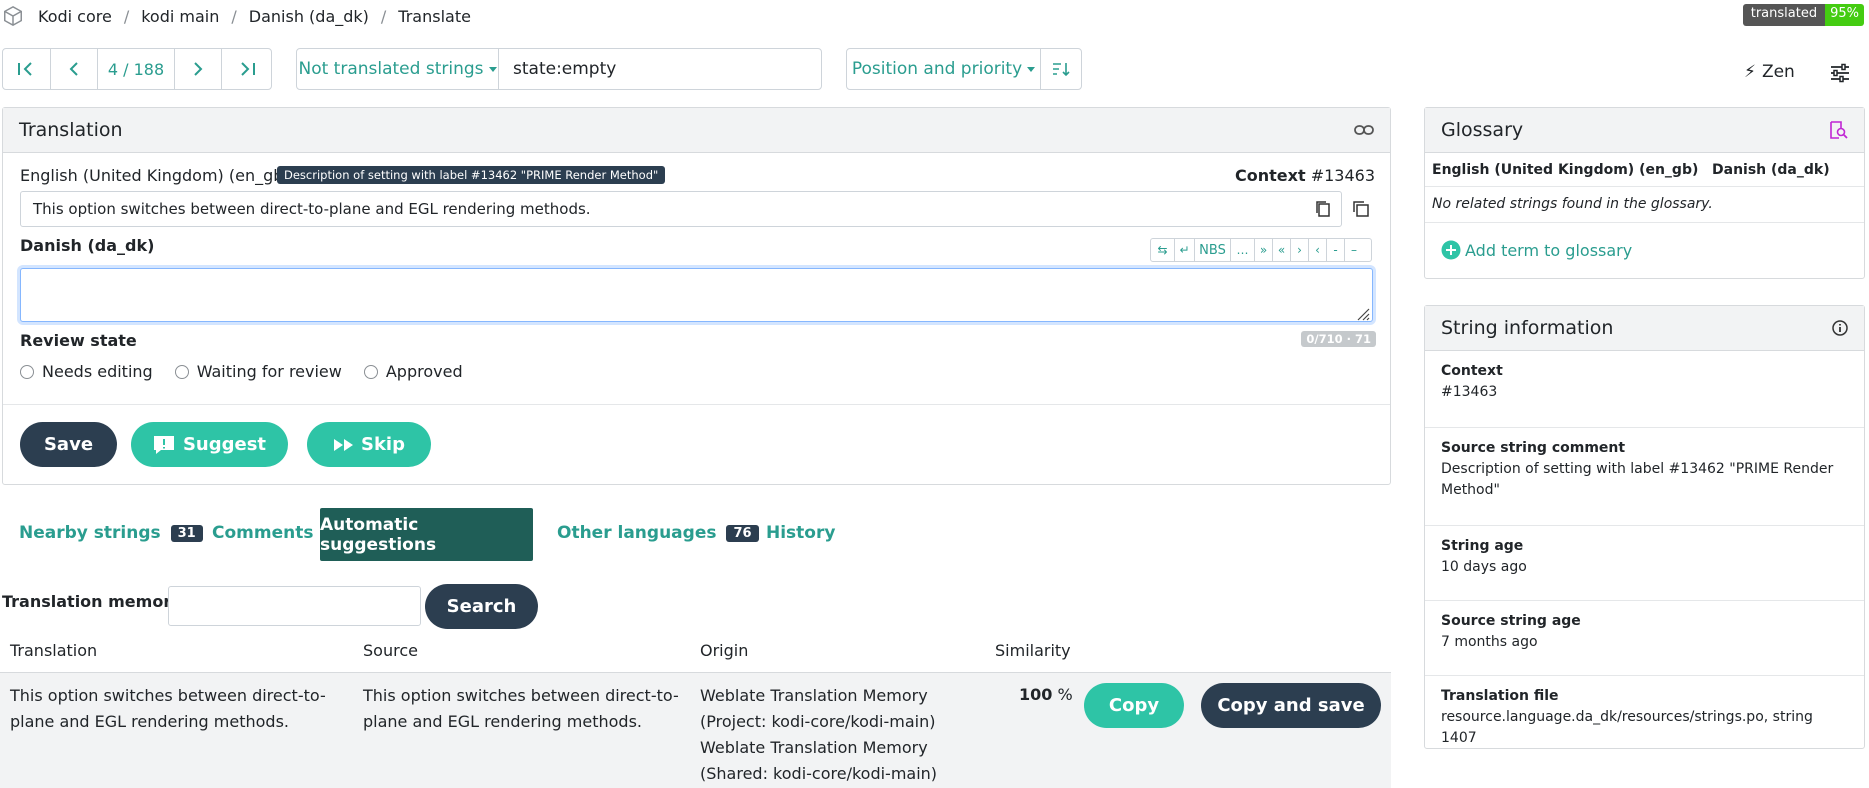 This screenshot has height=788, width=1869. What do you see at coordinates (1771, 170) in the screenshot?
I see `glossary-target-column: Danish (da_dk)` at bounding box center [1771, 170].